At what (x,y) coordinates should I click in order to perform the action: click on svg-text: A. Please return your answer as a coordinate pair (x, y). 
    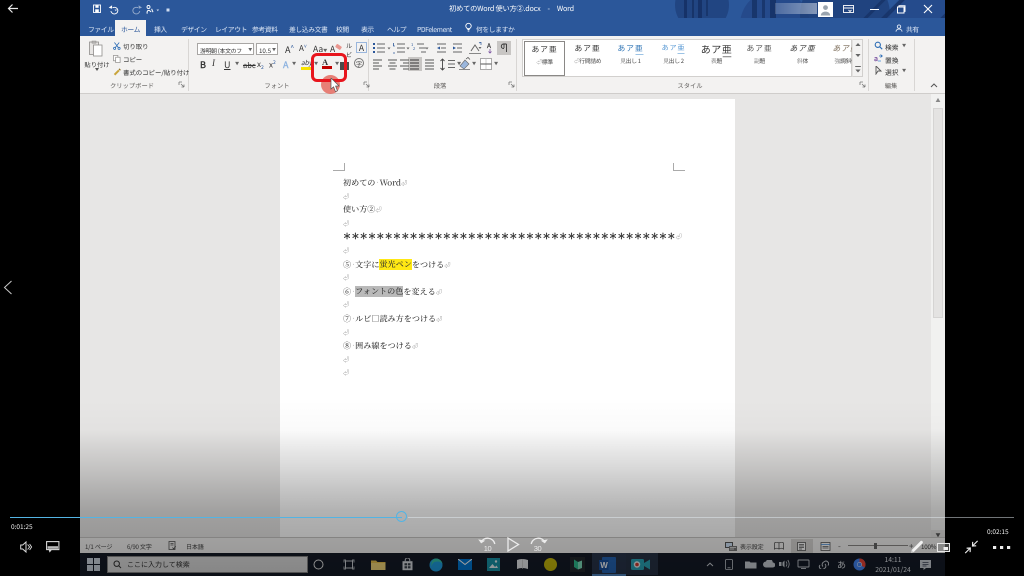
    Looking at the image, I should click on (489, 46).